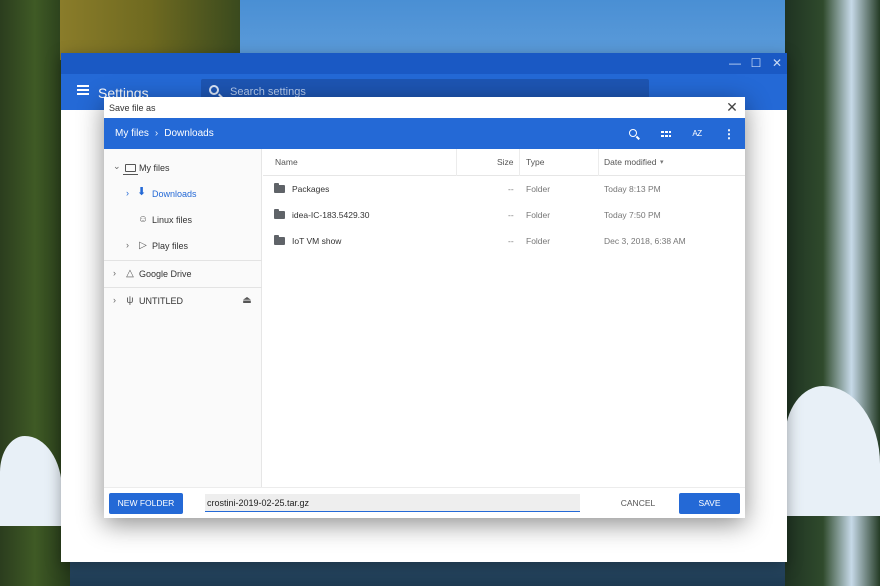  I want to click on close-window-button: ✕, so click(777, 63).